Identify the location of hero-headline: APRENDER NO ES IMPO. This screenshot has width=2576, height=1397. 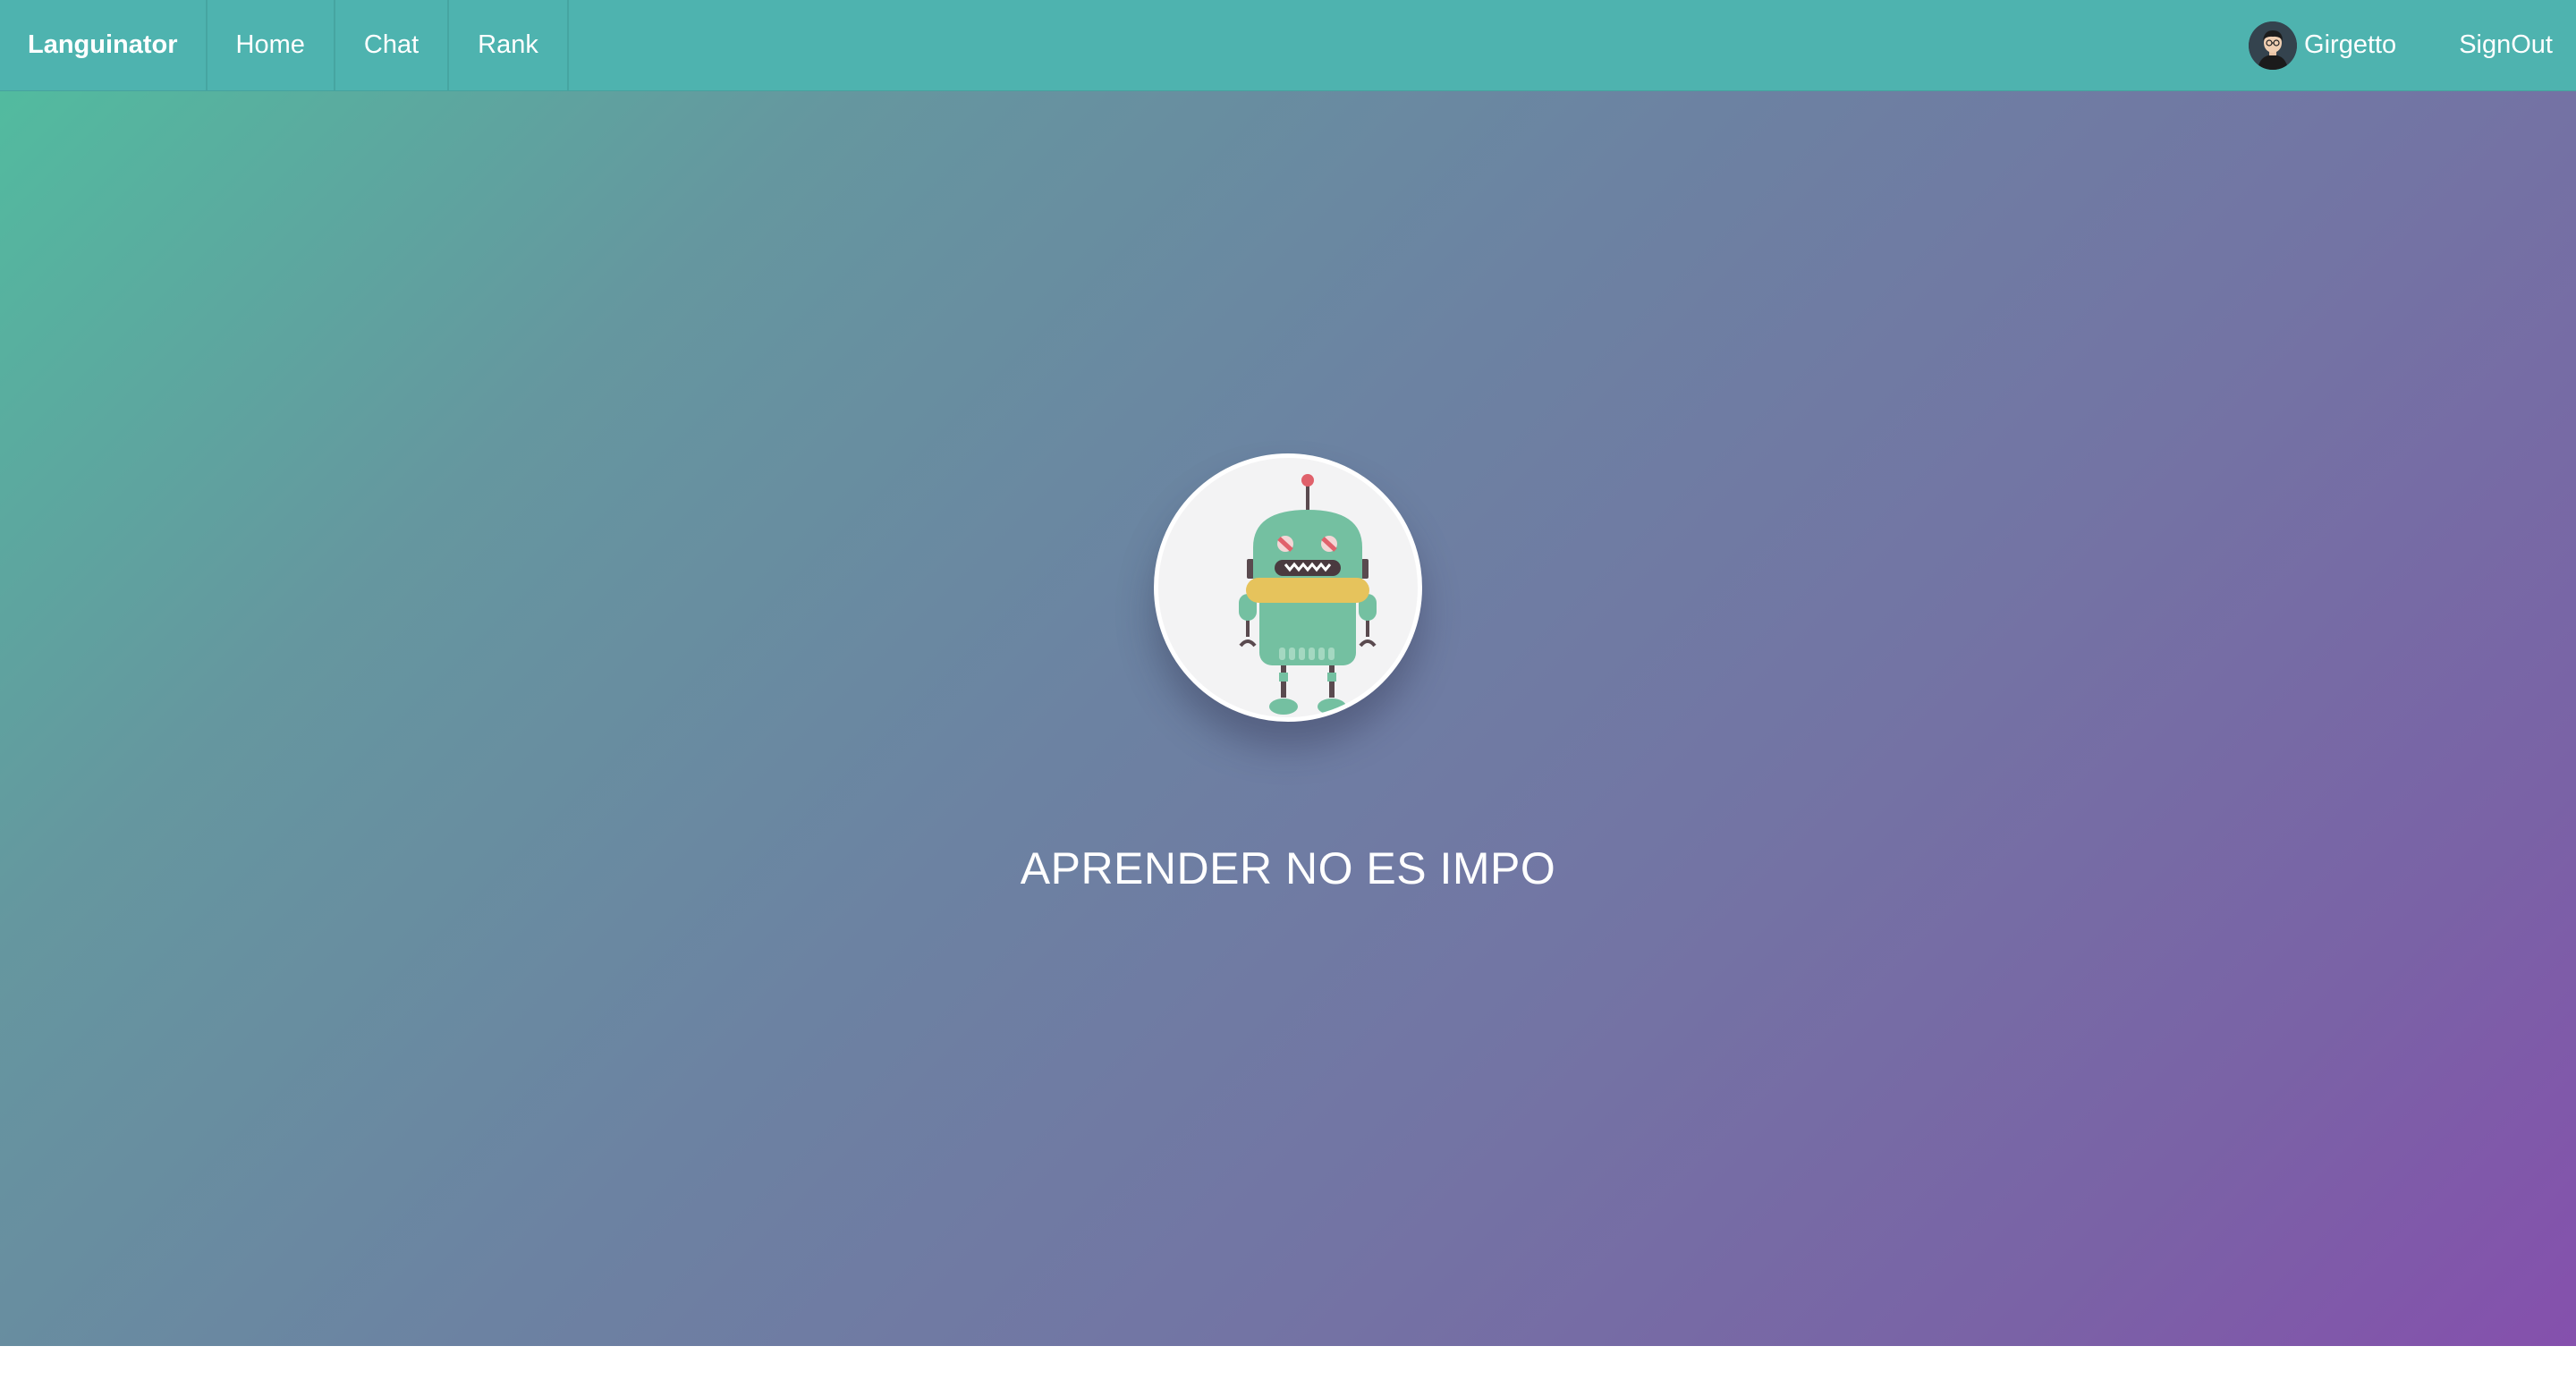
(1288, 868).